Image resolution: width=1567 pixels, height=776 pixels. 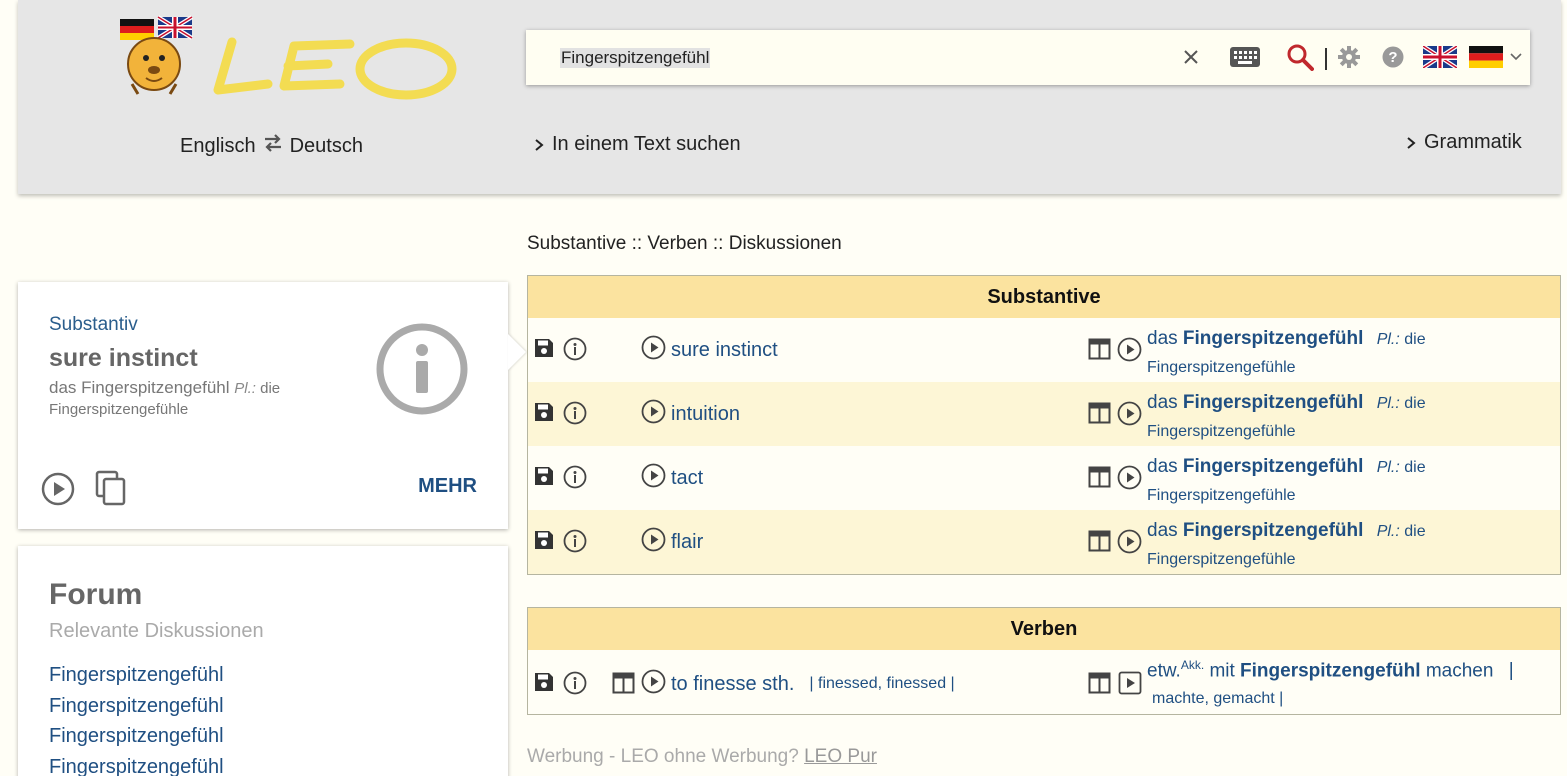 I want to click on lang-from: Englisch, so click(x=218, y=145).